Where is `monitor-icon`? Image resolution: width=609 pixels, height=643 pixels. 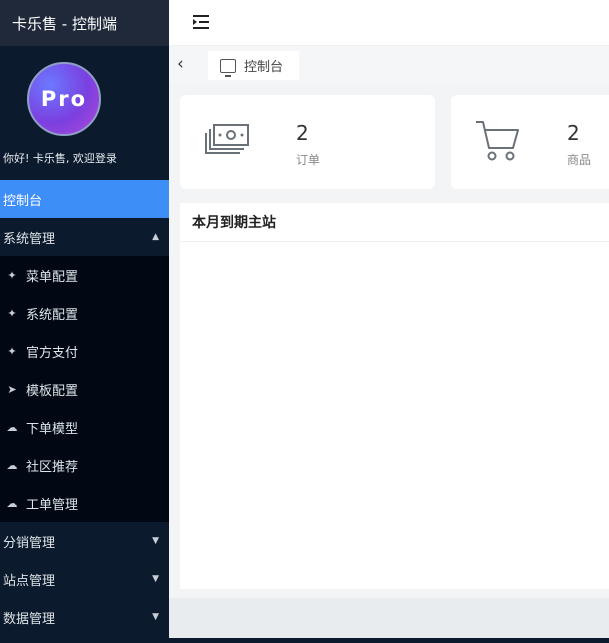
monitor-icon is located at coordinates (228, 67).